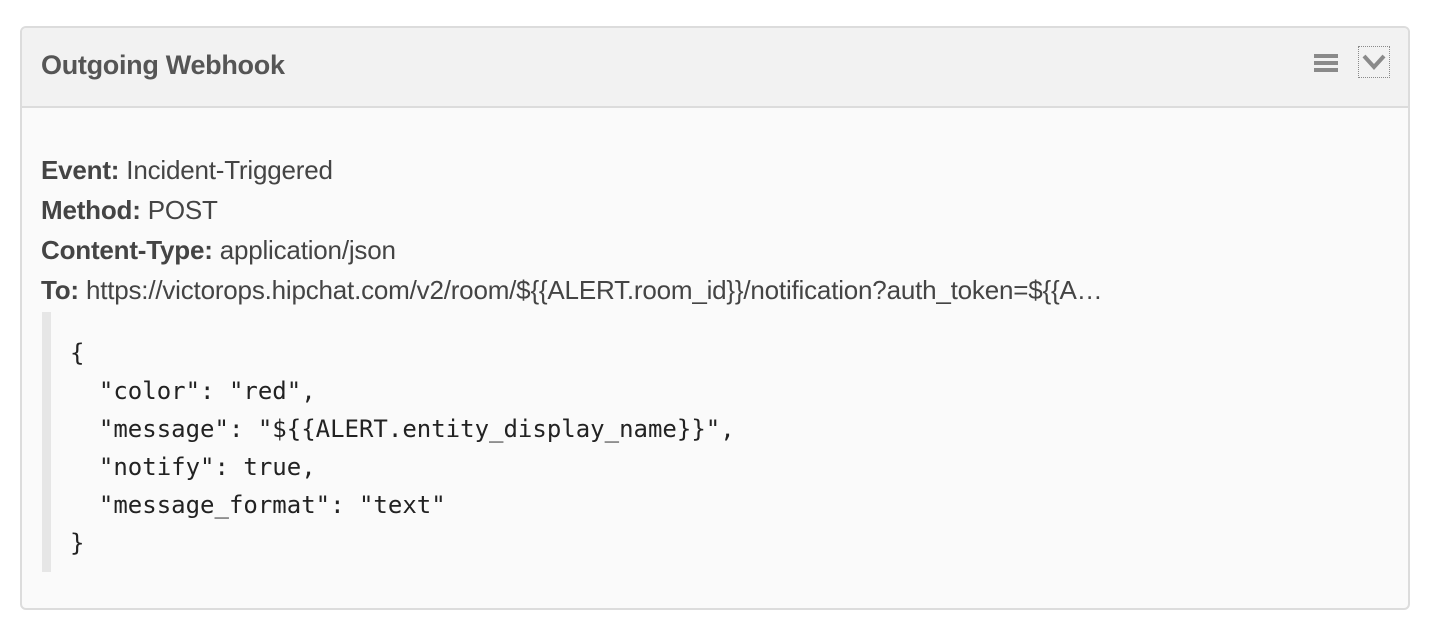 Image resolution: width=1432 pixels, height=626 pixels. What do you see at coordinates (258, 505) in the screenshot?
I see `code-line: "message_format": "text"` at bounding box center [258, 505].